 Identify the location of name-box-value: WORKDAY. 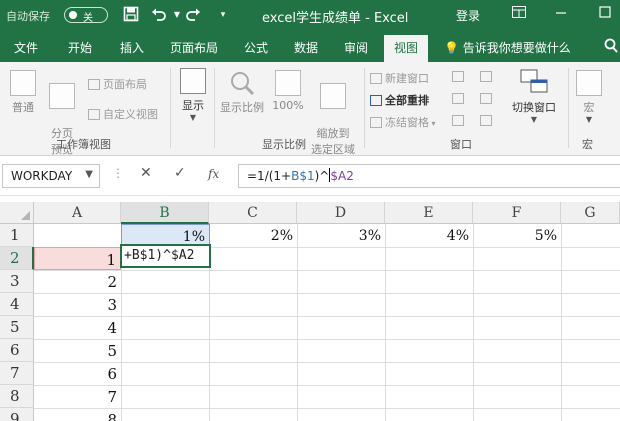
(42, 176).